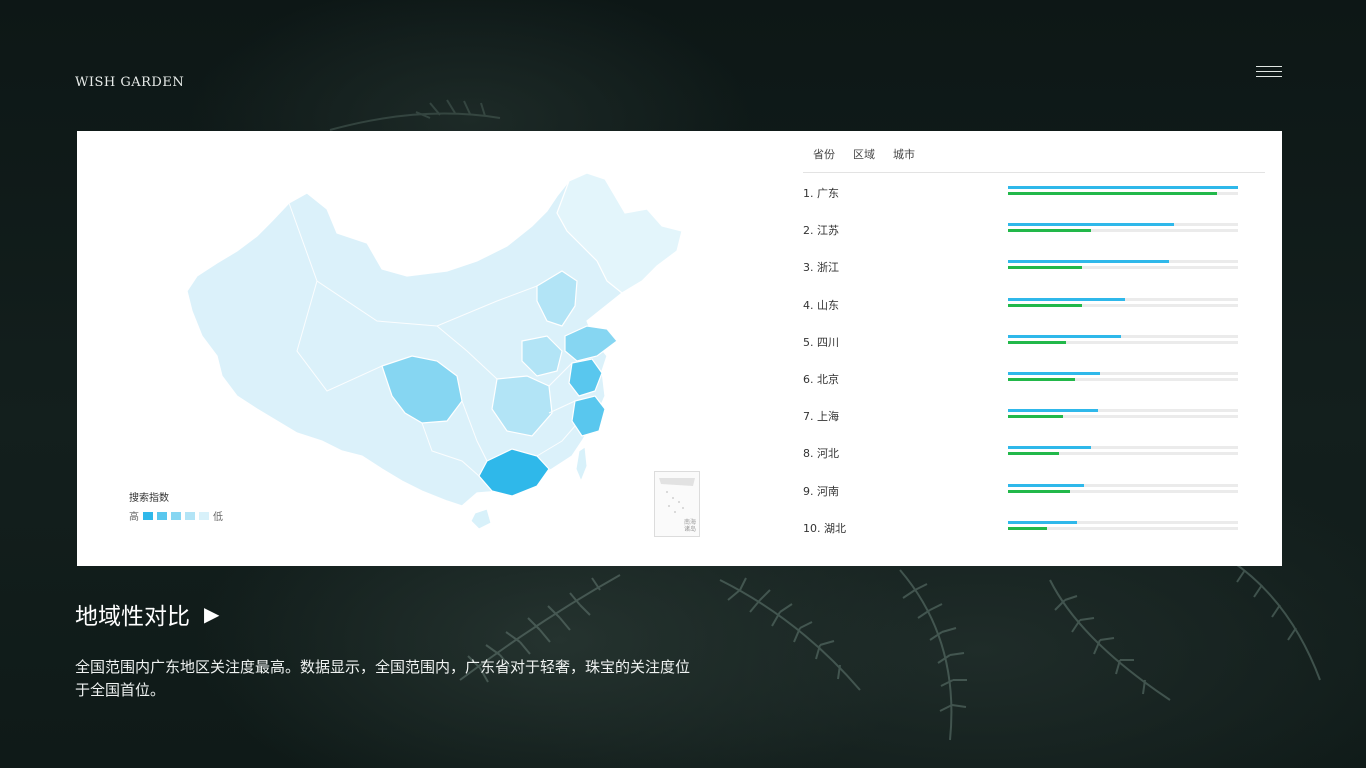 The height and width of the screenshot is (768, 1366). What do you see at coordinates (1034, 172) in the screenshot?
I see `tabs-divider` at bounding box center [1034, 172].